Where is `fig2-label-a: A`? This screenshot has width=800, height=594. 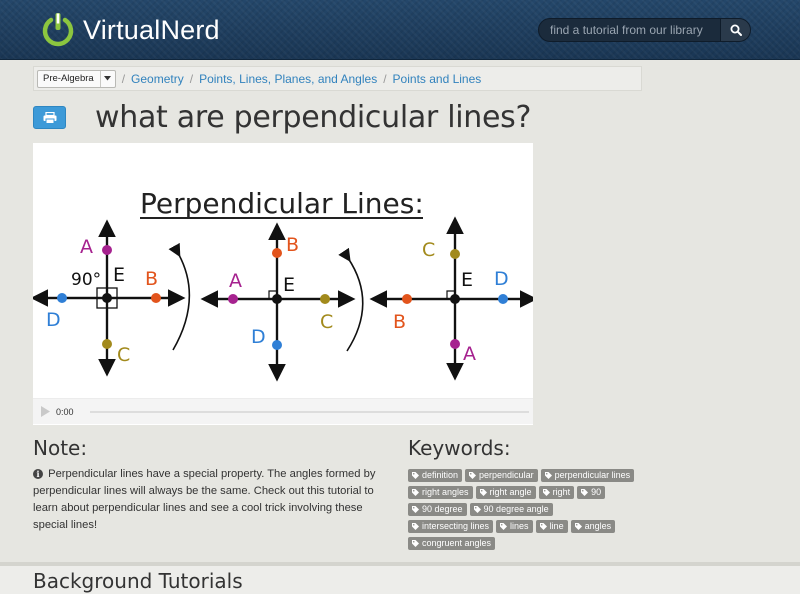
fig2-label-a: A is located at coordinates (235, 281).